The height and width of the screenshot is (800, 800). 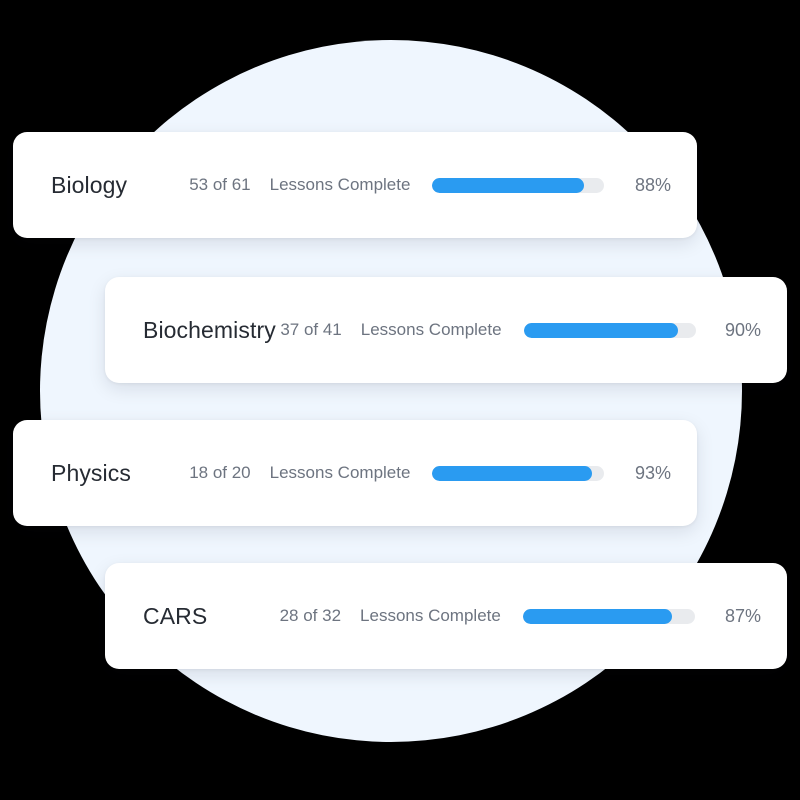 What do you see at coordinates (652, 184) in the screenshot?
I see `progress-percent-label: 88%` at bounding box center [652, 184].